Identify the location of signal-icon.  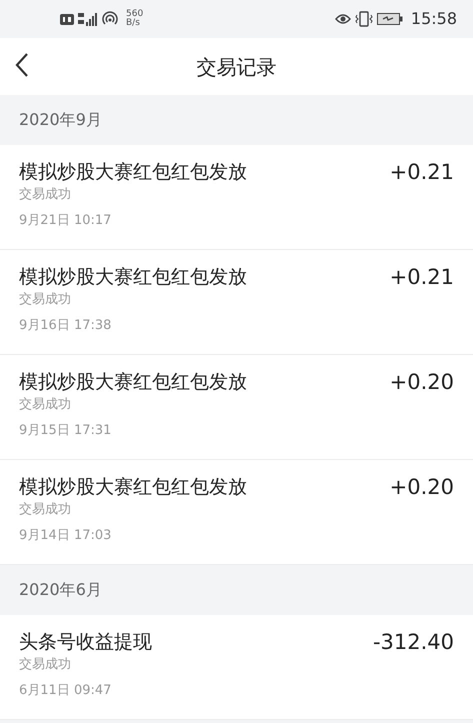
(88, 19).